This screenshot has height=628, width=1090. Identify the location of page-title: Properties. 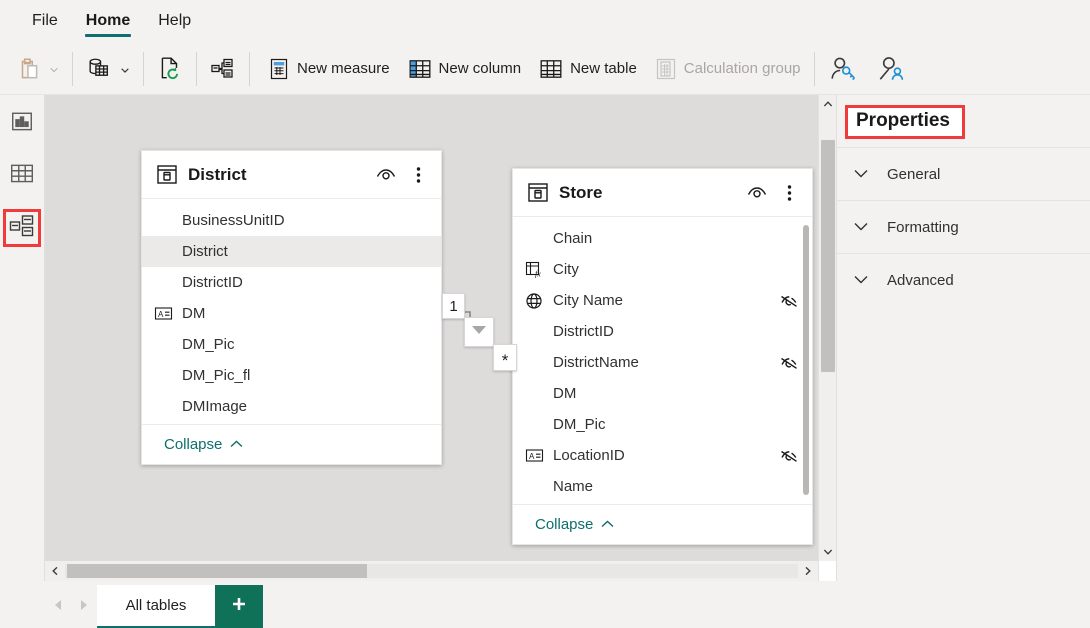
(905, 122).